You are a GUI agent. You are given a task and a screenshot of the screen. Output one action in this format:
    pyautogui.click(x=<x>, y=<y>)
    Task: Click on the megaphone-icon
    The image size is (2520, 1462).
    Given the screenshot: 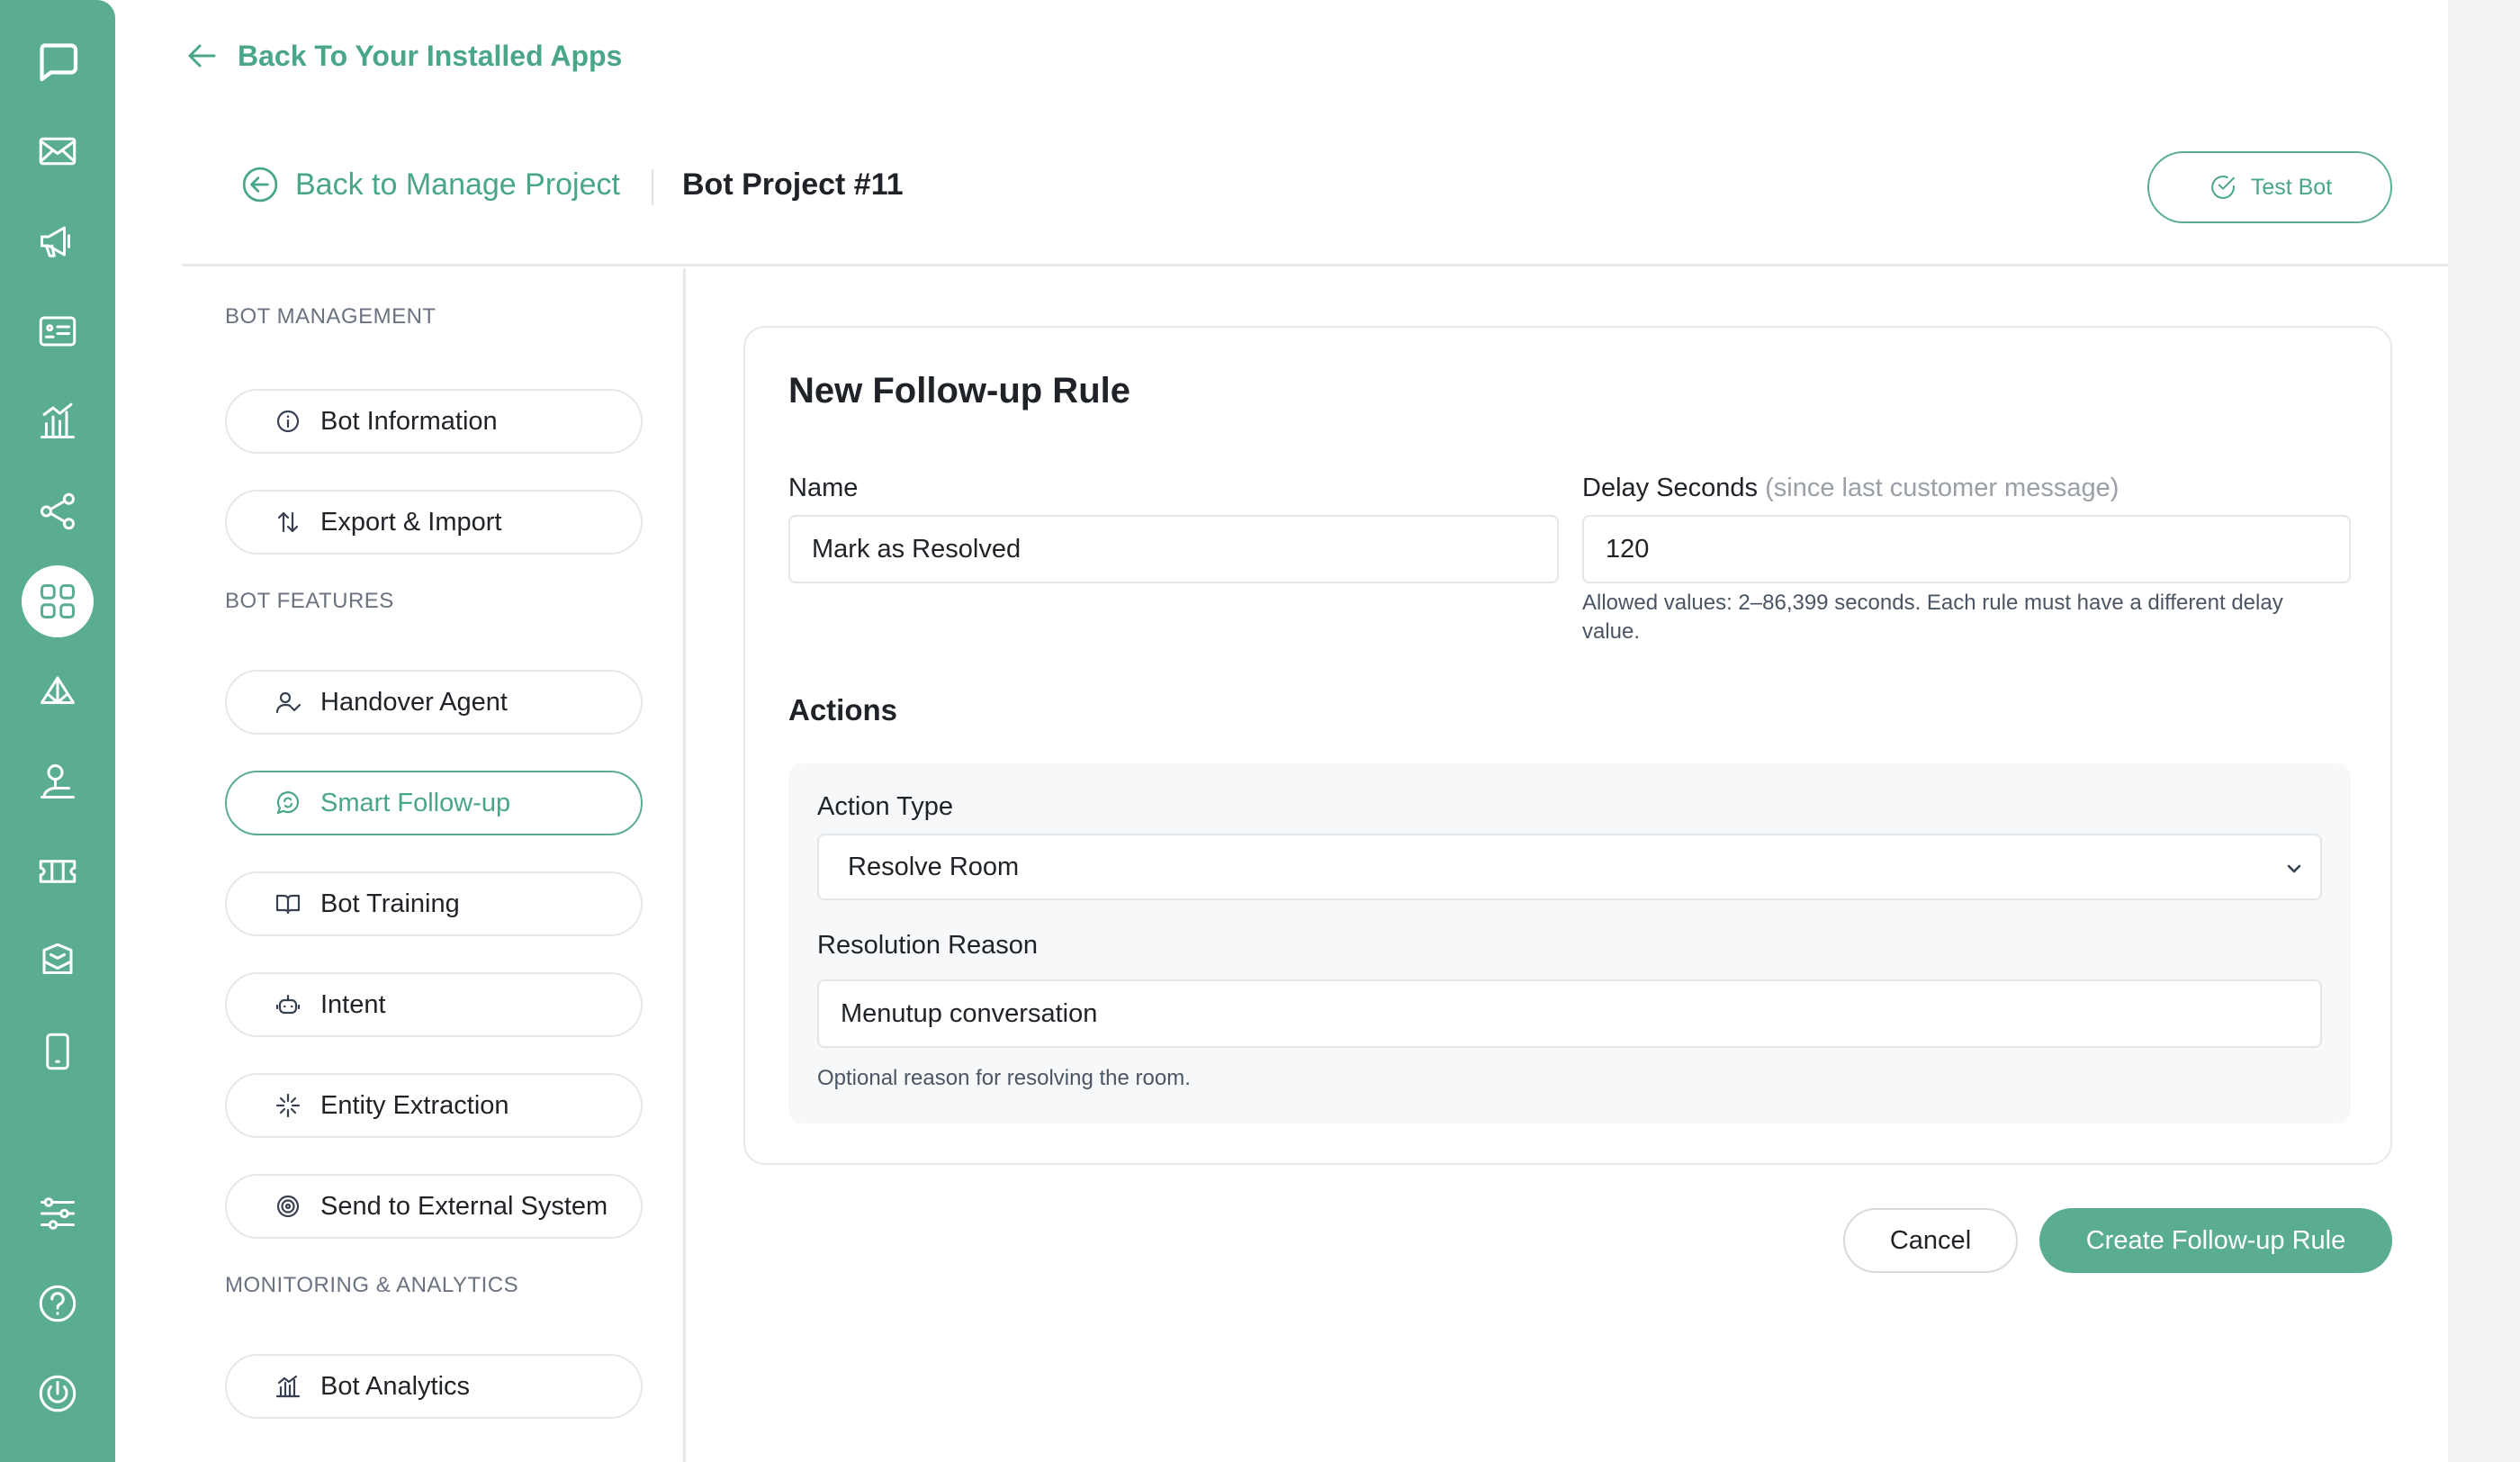 What is the action you would take?
    pyautogui.click(x=58, y=241)
    